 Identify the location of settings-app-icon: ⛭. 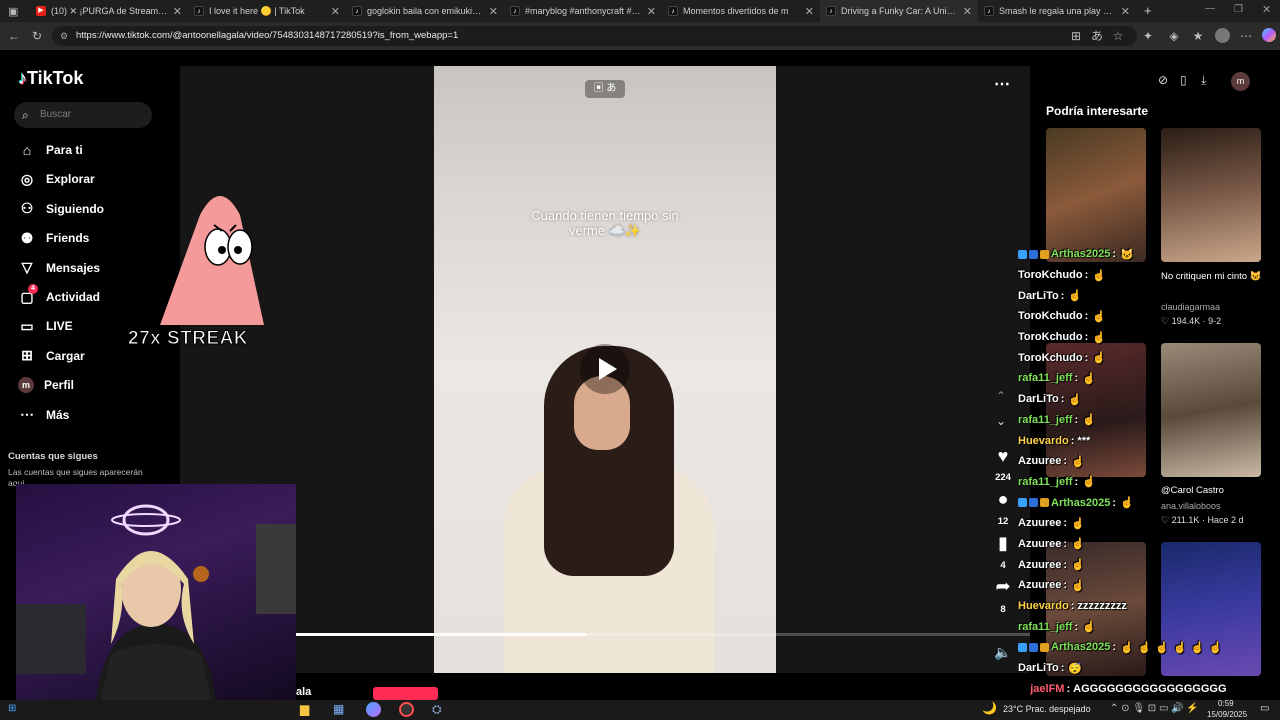
(437, 709).